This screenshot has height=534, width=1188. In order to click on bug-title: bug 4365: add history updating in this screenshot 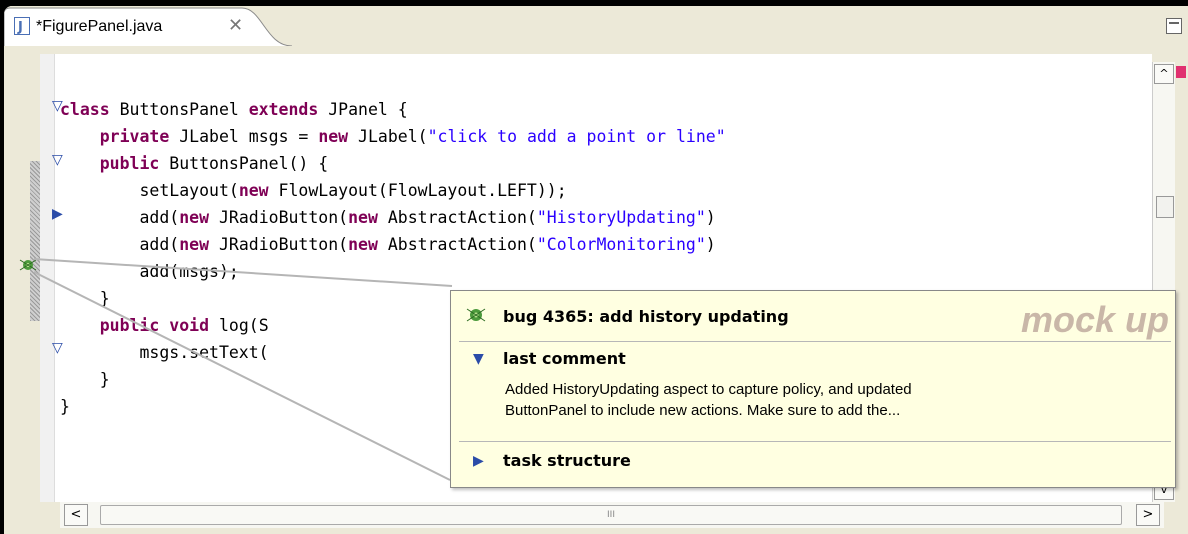, I will do `click(646, 316)`.